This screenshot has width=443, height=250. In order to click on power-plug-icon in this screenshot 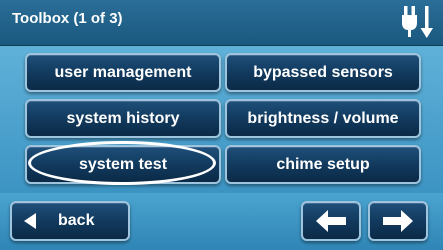, I will do `click(417, 22)`.